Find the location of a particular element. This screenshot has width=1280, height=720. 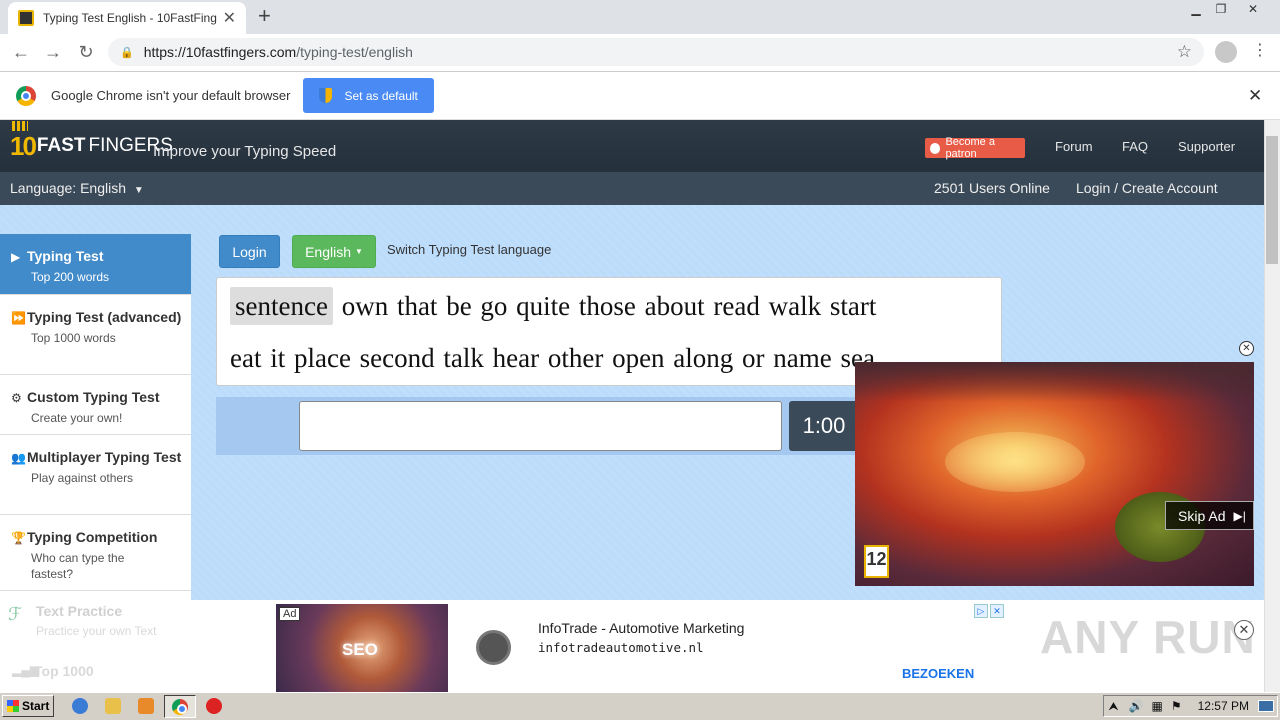

taskbar-chrome-button is located at coordinates (180, 706).